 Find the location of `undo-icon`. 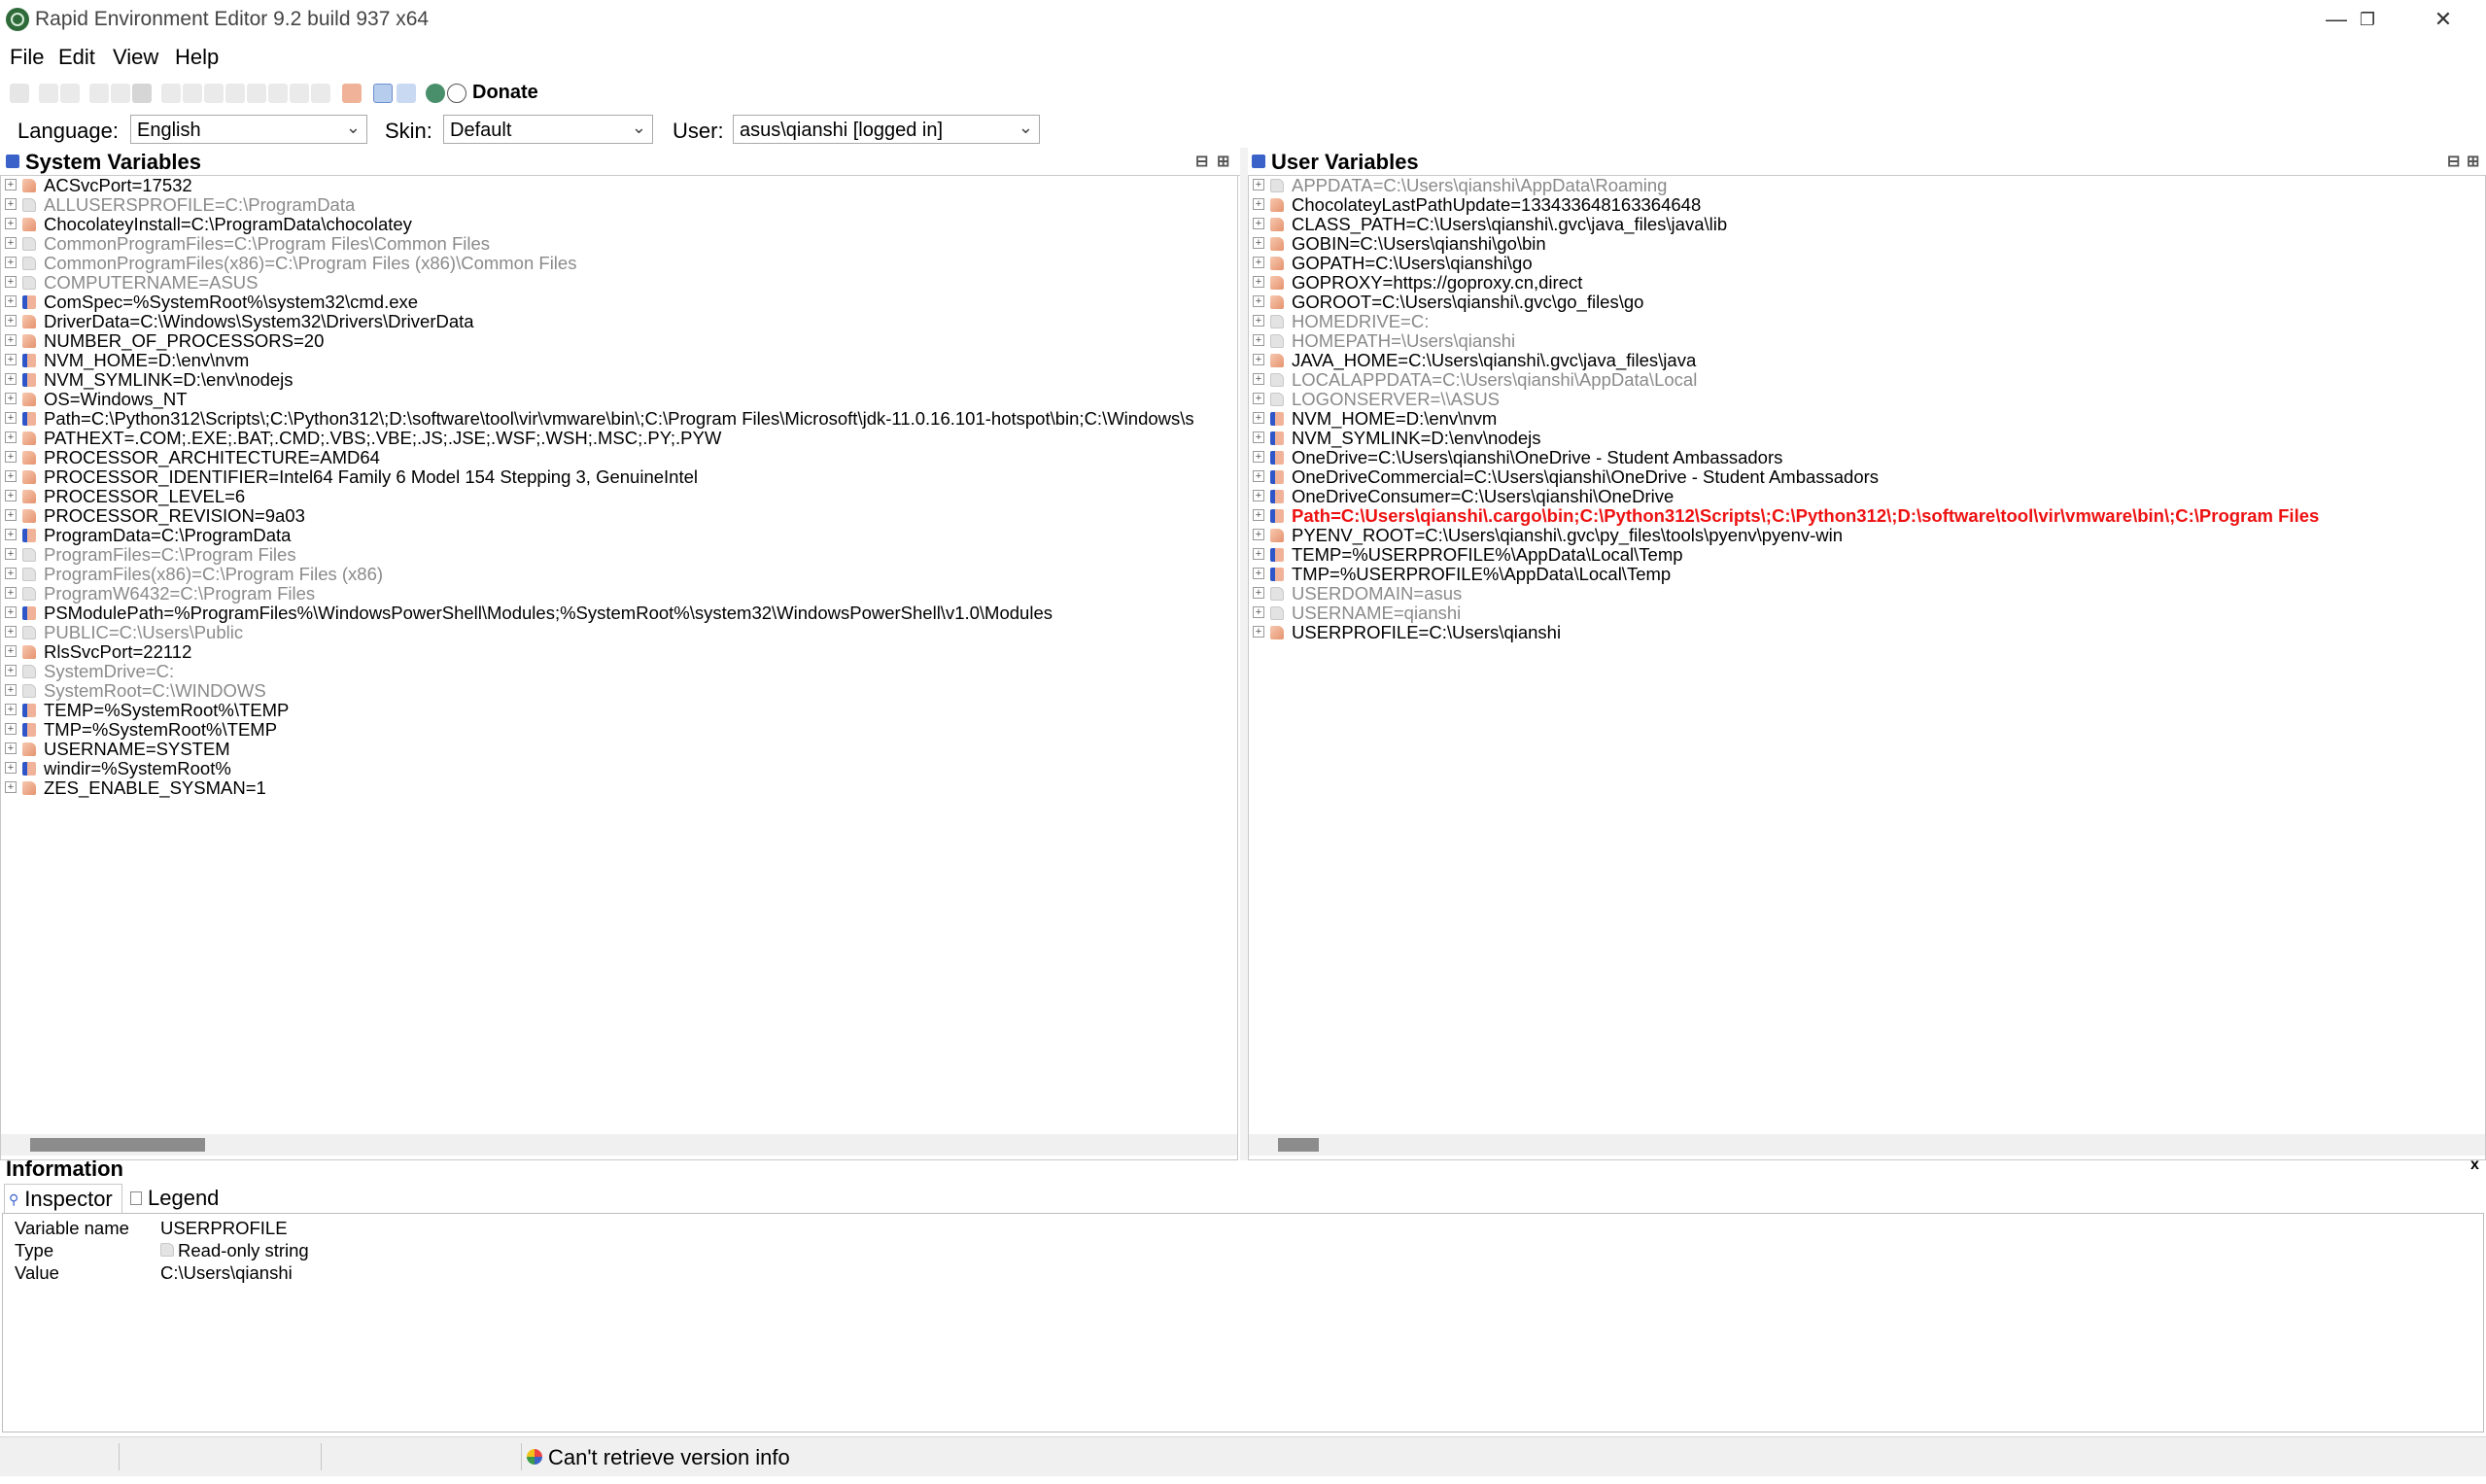

undo-icon is located at coordinates (49, 93).